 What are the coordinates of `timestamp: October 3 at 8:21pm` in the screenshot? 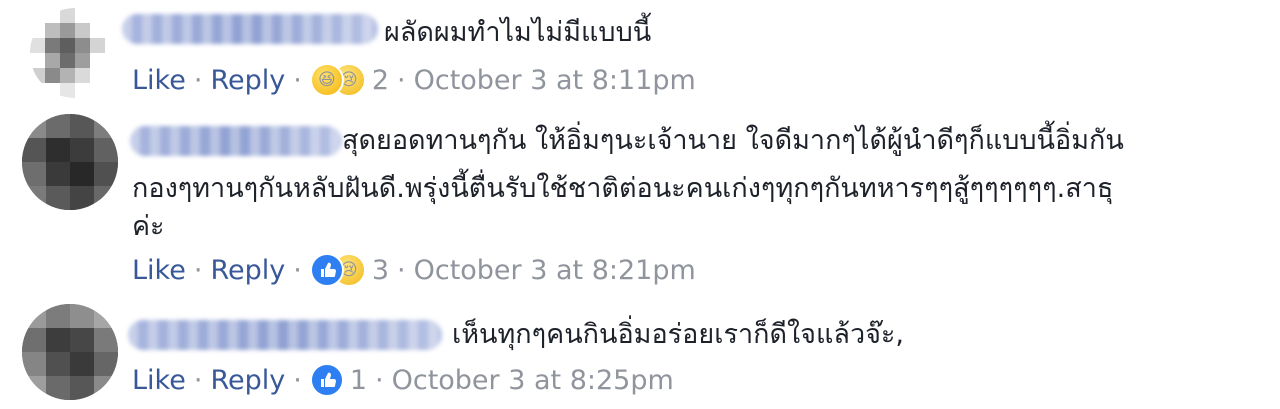 It's located at (555, 270).